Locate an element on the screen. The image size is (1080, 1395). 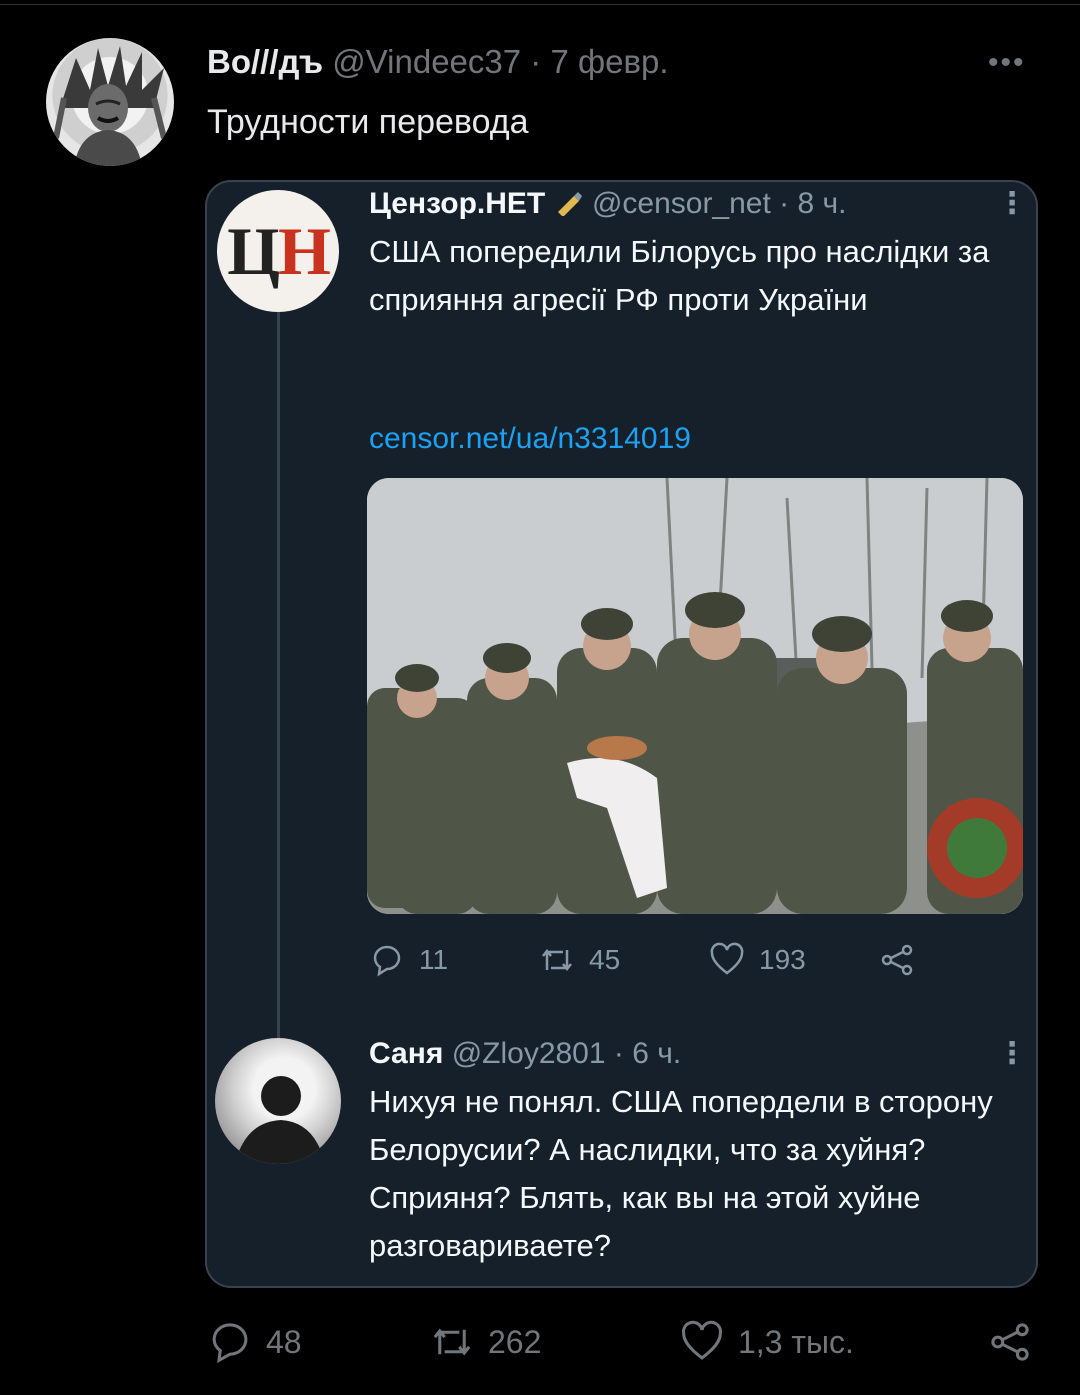
thread-line is located at coordinates (278, 672).